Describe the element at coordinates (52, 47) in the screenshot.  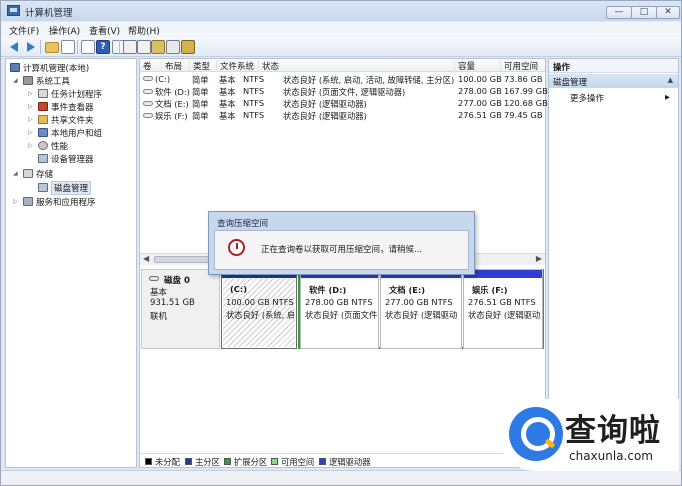
I see `folder-up-icon` at that location.